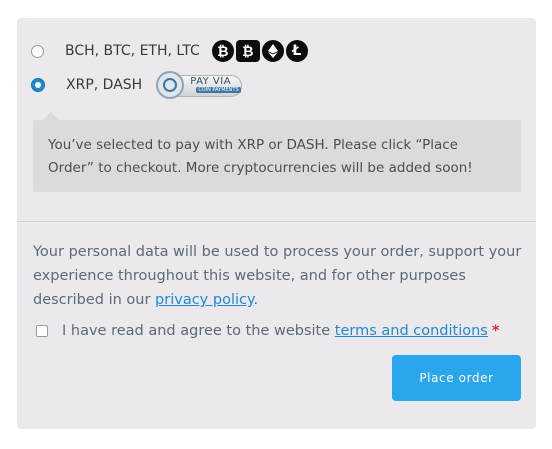 This screenshot has width=552, height=449. What do you see at coordinates (256, 300) in the screenshot?
I see `privacy-suffix: .` at bounding box center [256, 300].